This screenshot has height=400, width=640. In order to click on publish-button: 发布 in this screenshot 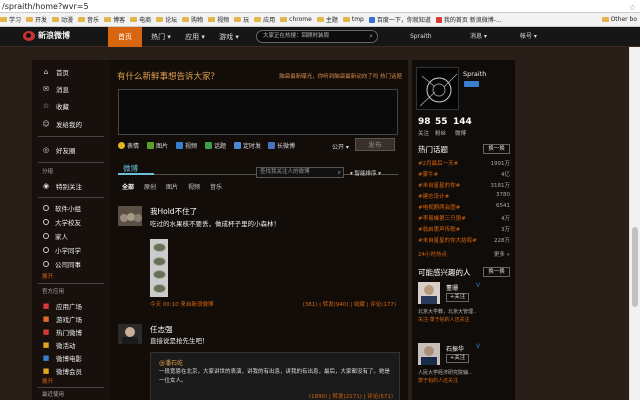, I will do `click(375, 144)`.